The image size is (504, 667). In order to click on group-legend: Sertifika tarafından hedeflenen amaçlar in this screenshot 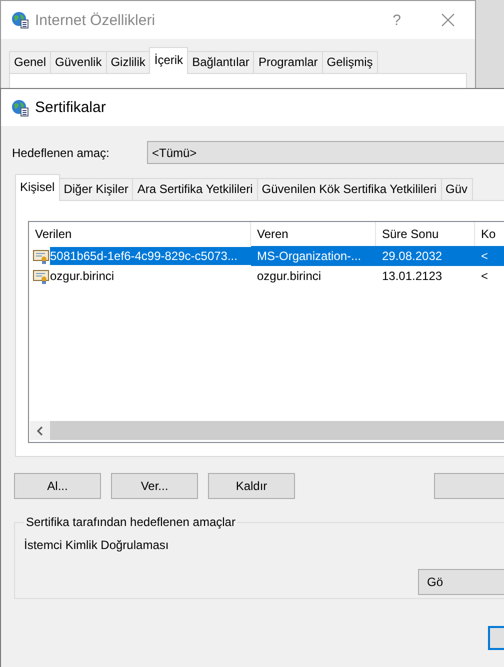, I will do `click(131, 522)`.